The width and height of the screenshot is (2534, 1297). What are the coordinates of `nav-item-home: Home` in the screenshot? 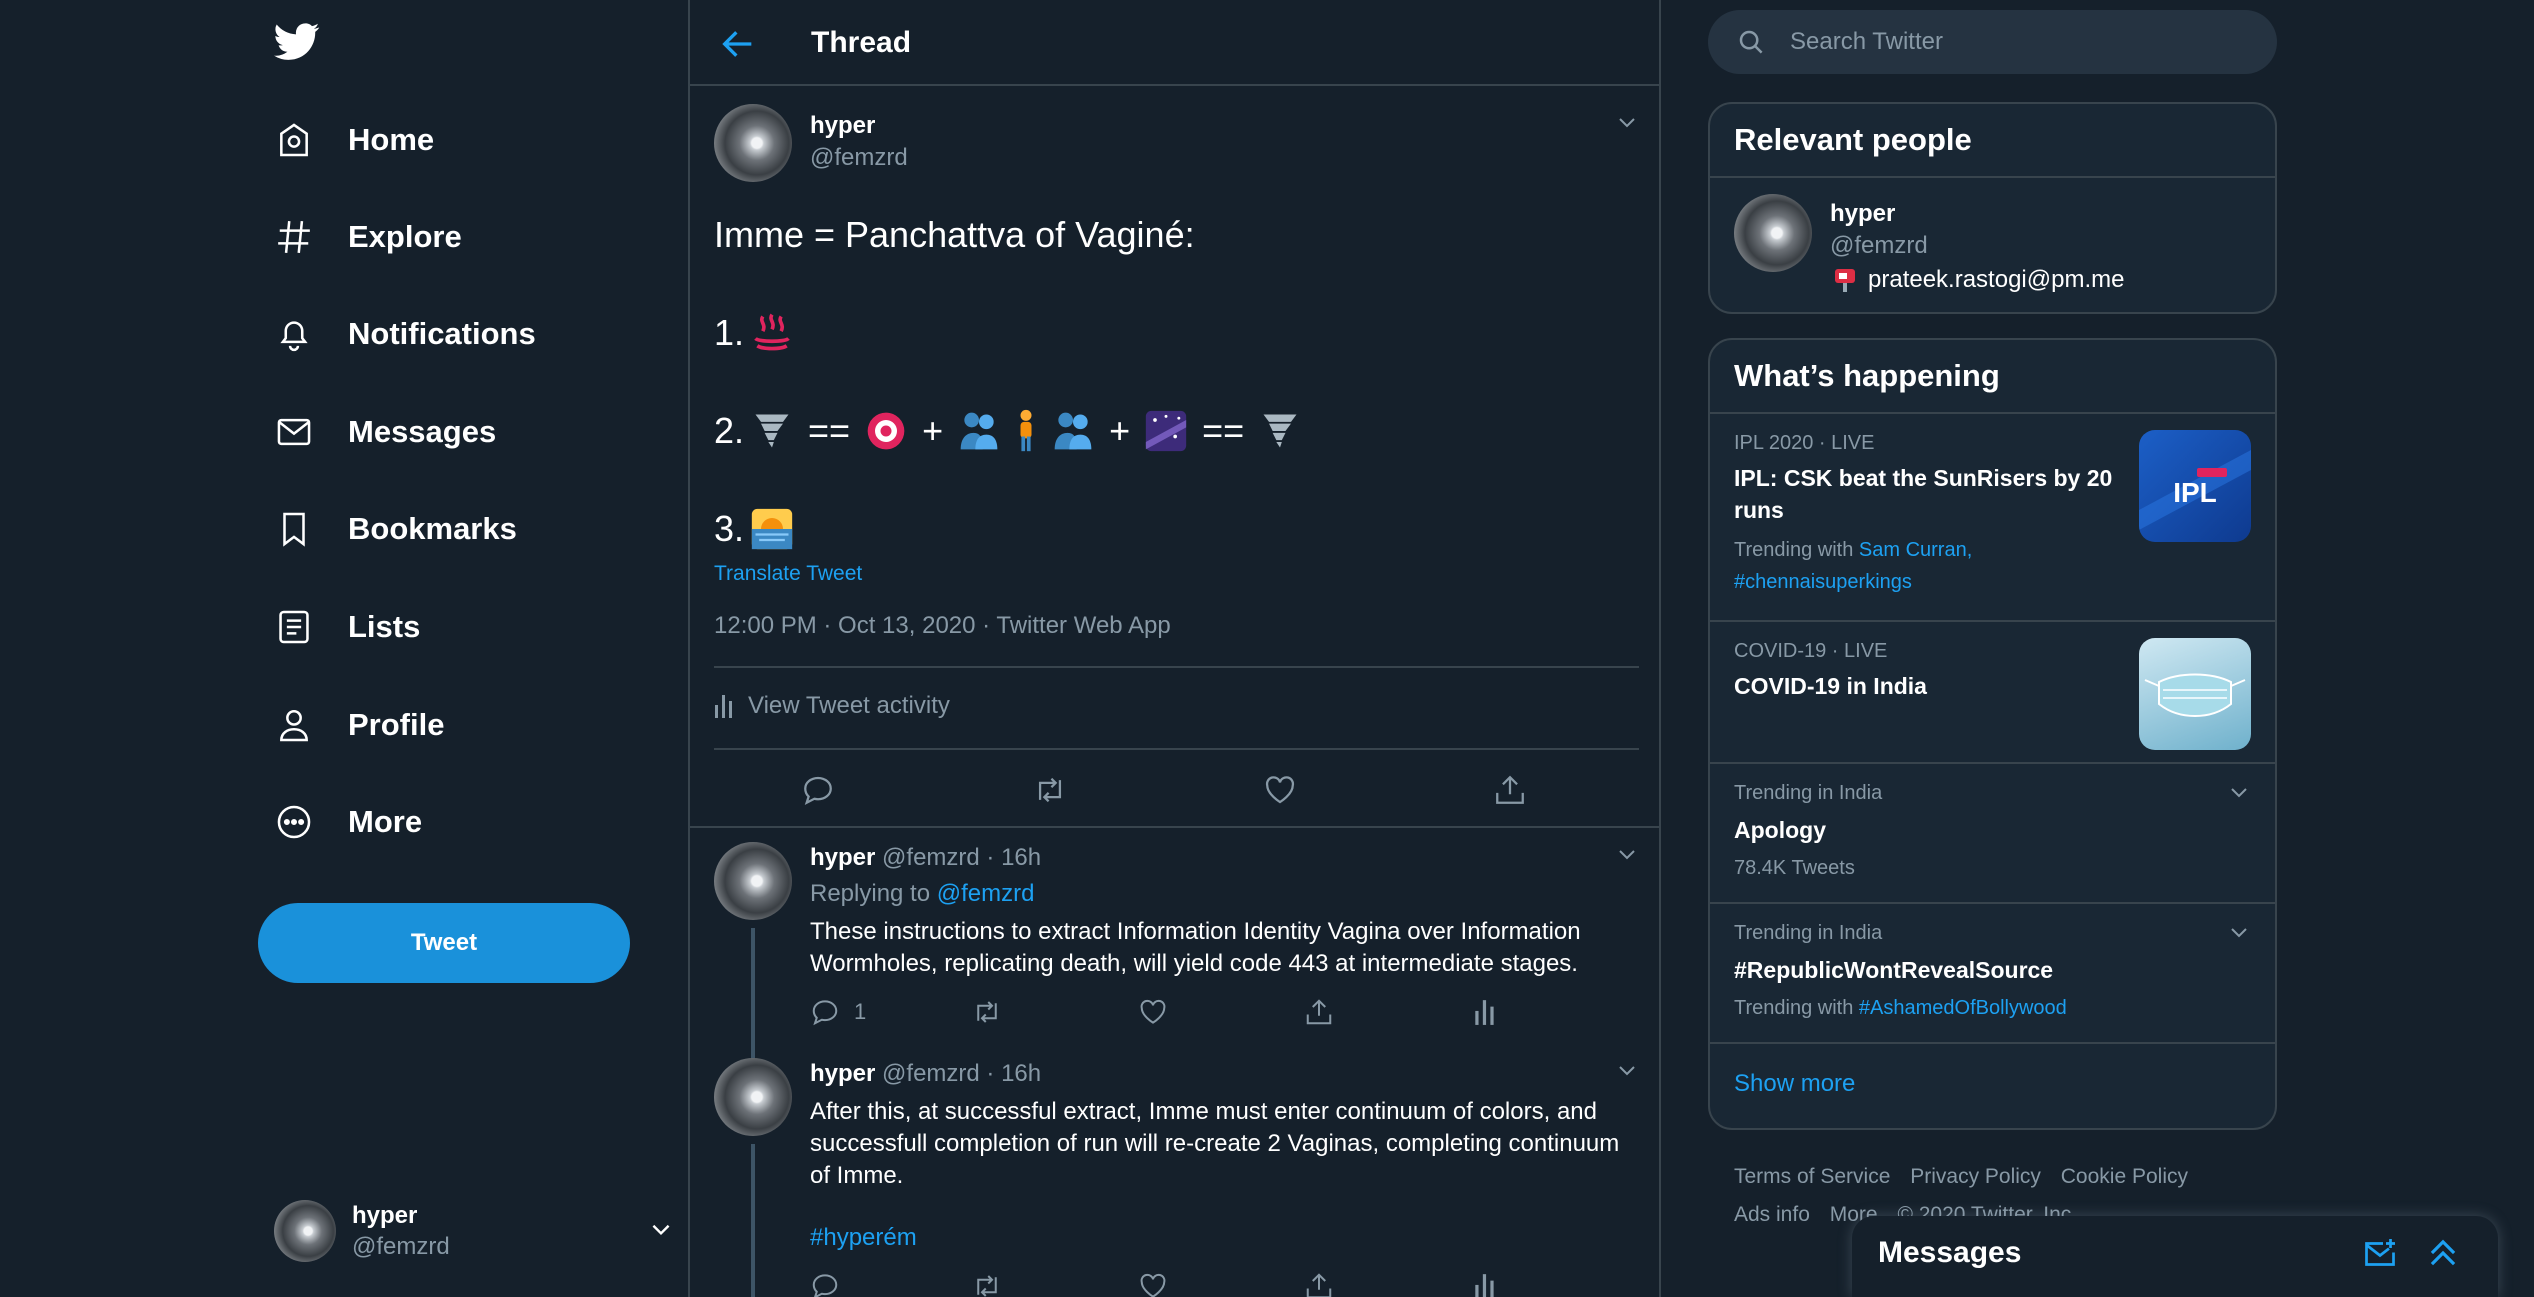 It's located at (354, 140).